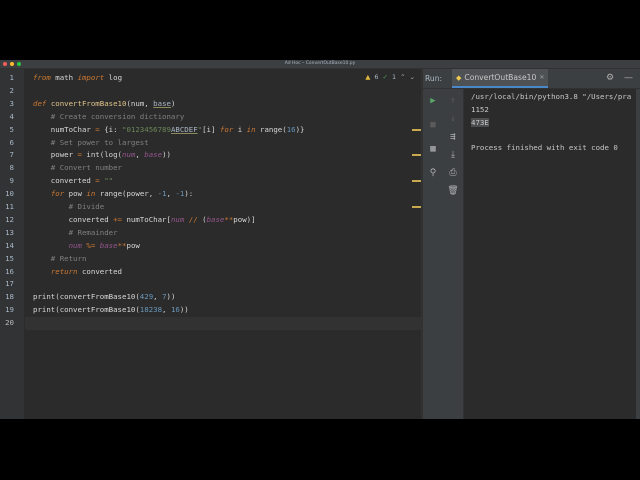 Image resolution: width=640 pixels, height=480 pixels. I want to click on code-token: [i], so click(211, 129).